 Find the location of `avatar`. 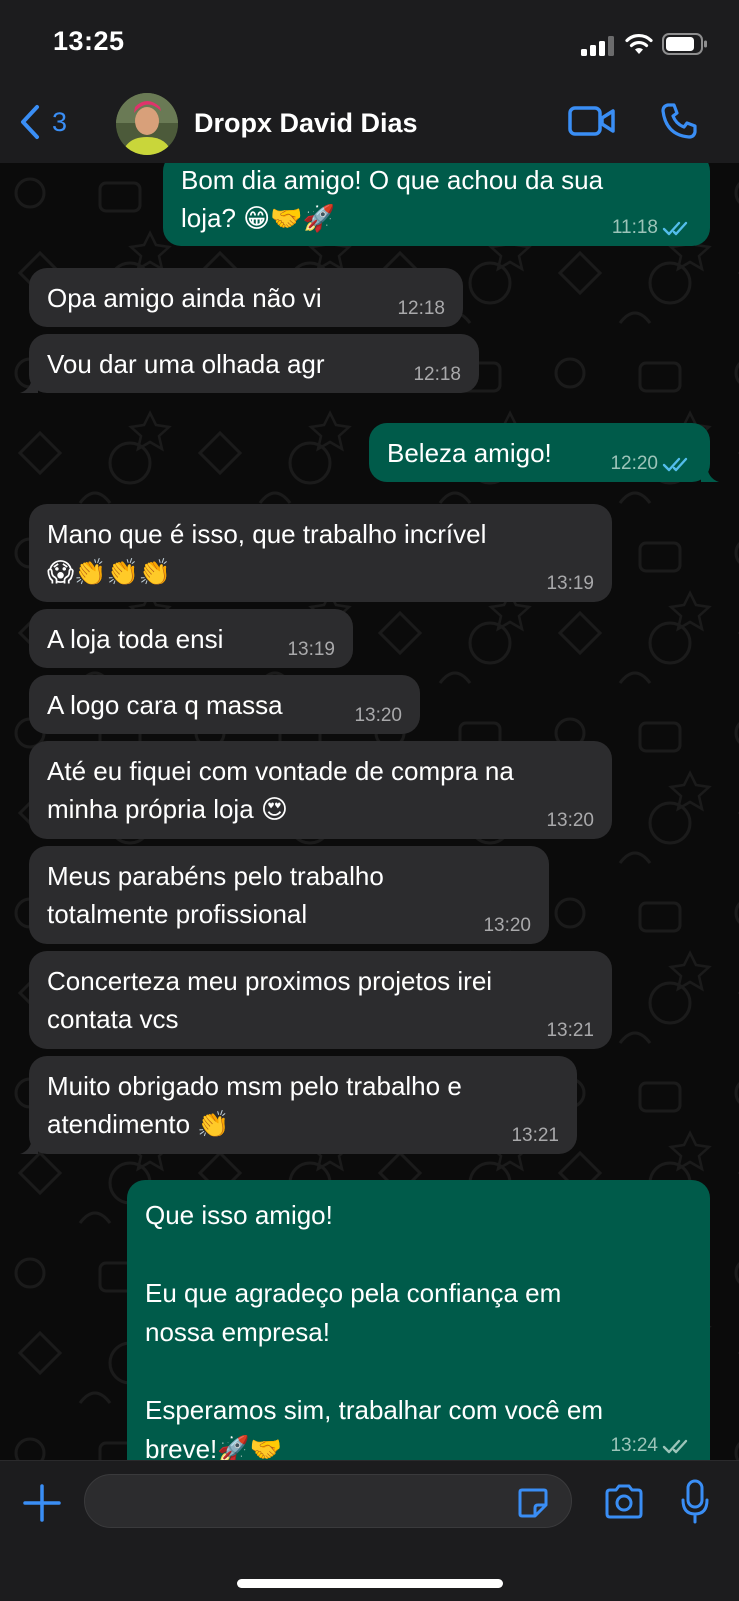

avatar is located at coordinates (147, 124).